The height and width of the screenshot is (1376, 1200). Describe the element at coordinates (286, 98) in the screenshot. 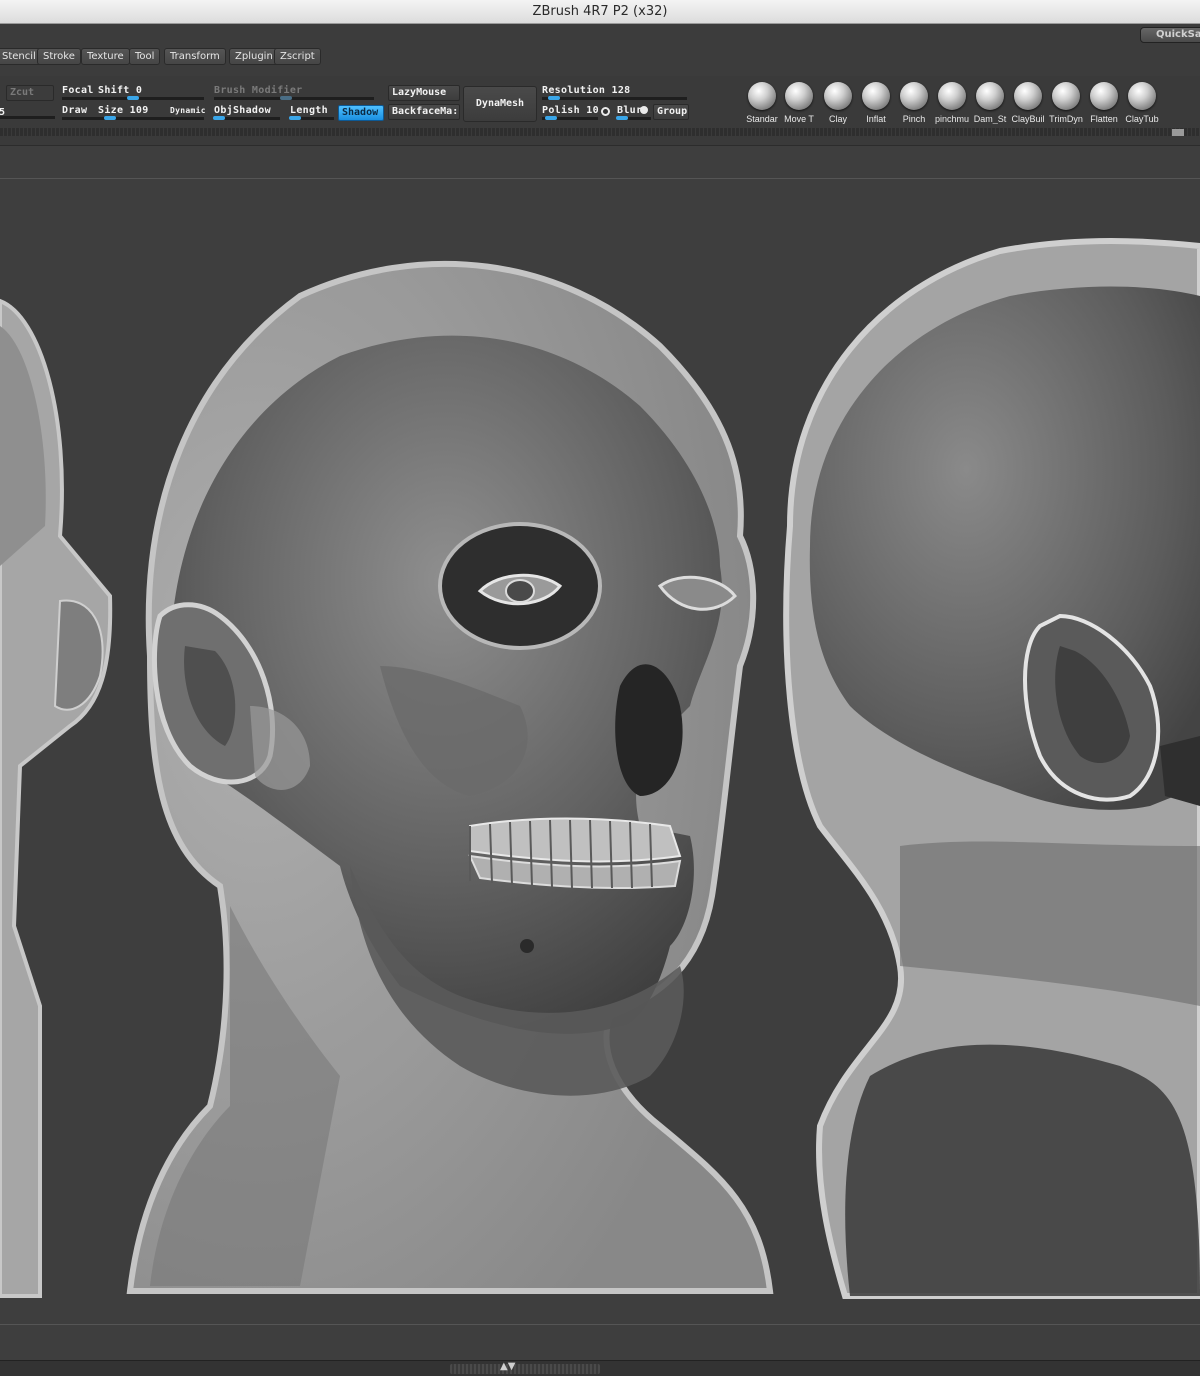

I see `brush-modifier-knob` at that location.